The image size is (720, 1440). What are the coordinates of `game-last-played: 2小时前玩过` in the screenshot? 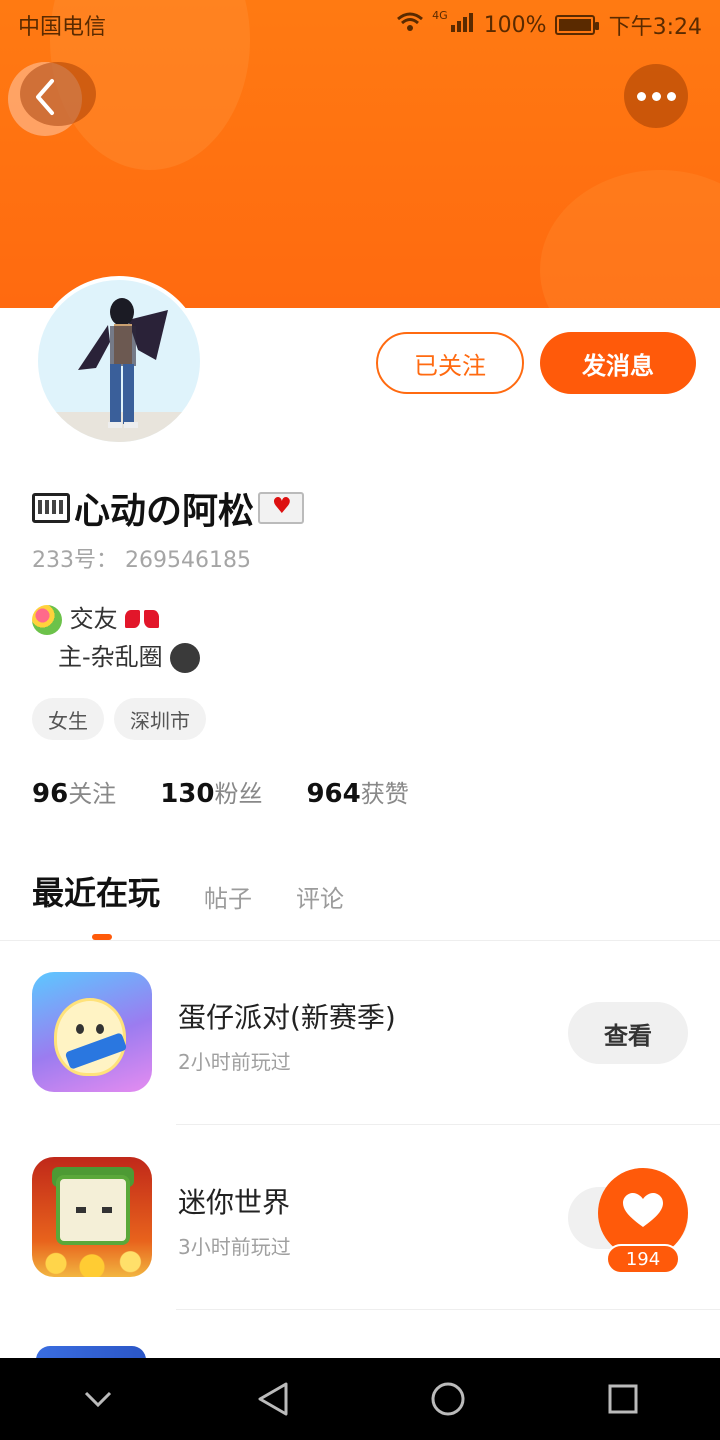 It's located at (234, 1062).